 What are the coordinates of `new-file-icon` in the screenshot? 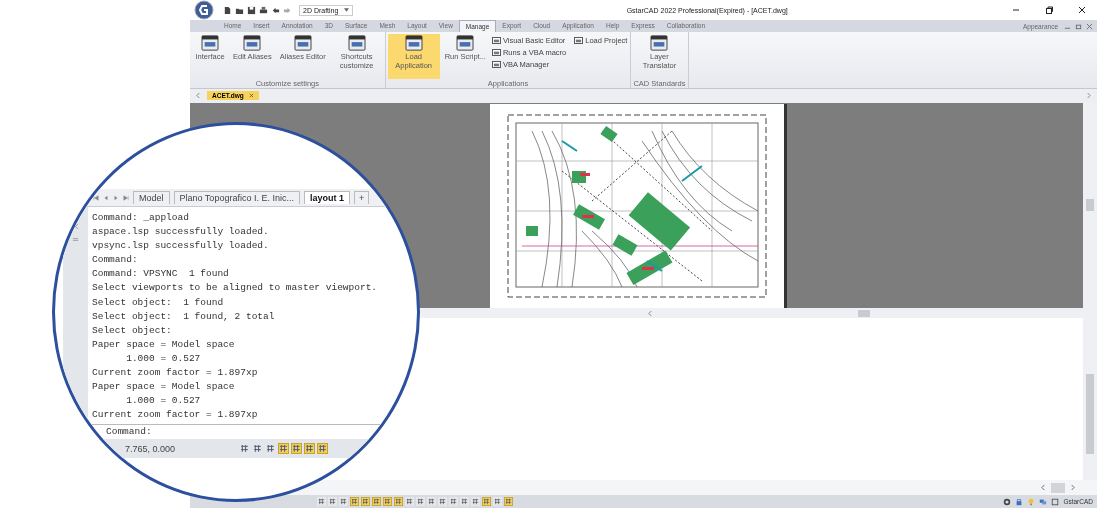 It's located at (227, 10).